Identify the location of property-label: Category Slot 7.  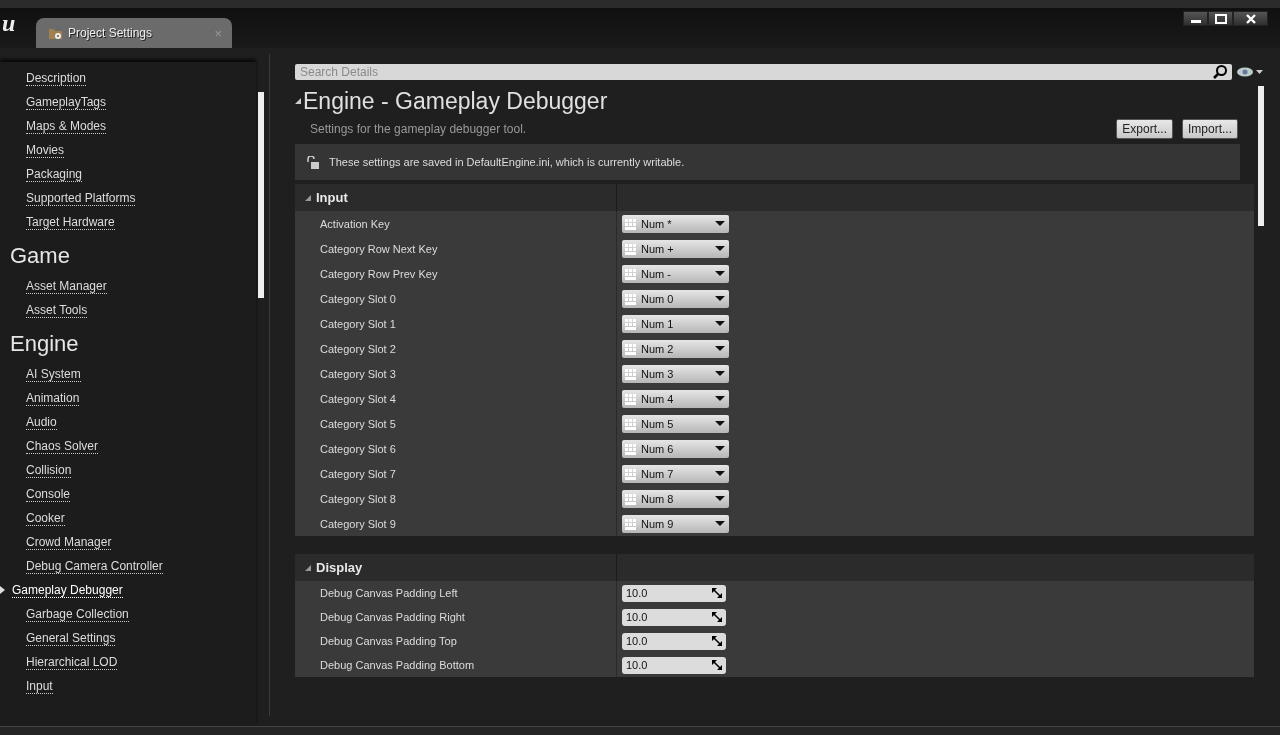
(358, 473).